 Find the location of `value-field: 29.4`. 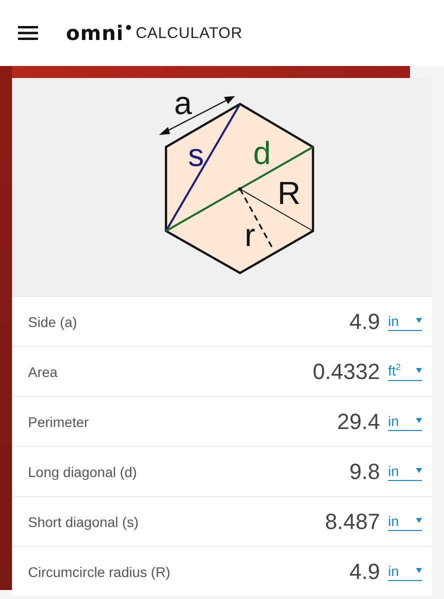

value-field: 29.4 is located at coordinates (330, 421).